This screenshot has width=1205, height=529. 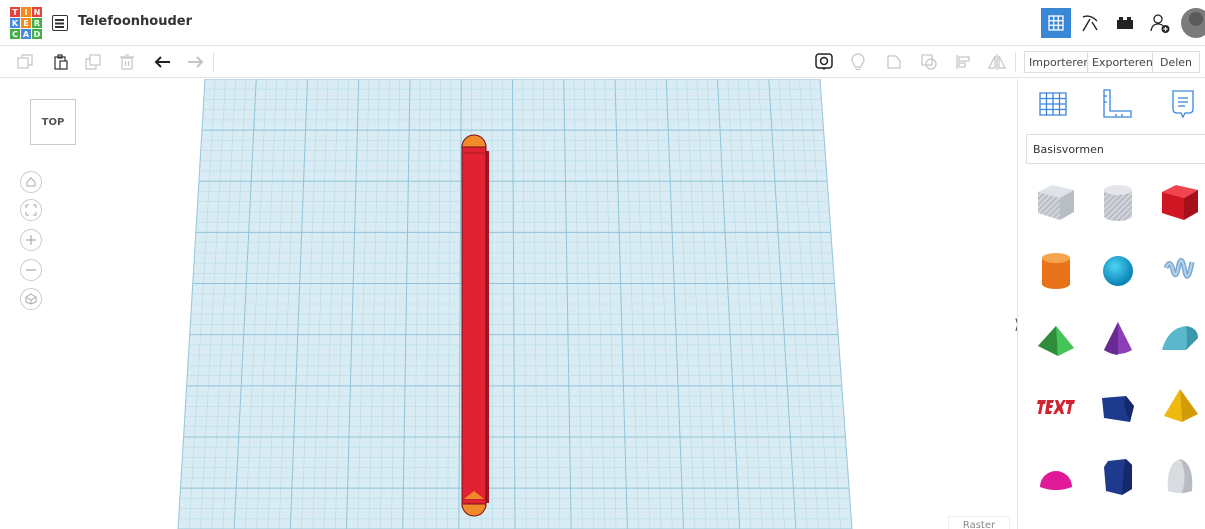 I want to click on pickaxe-icon, so click(x=1090, y=23).